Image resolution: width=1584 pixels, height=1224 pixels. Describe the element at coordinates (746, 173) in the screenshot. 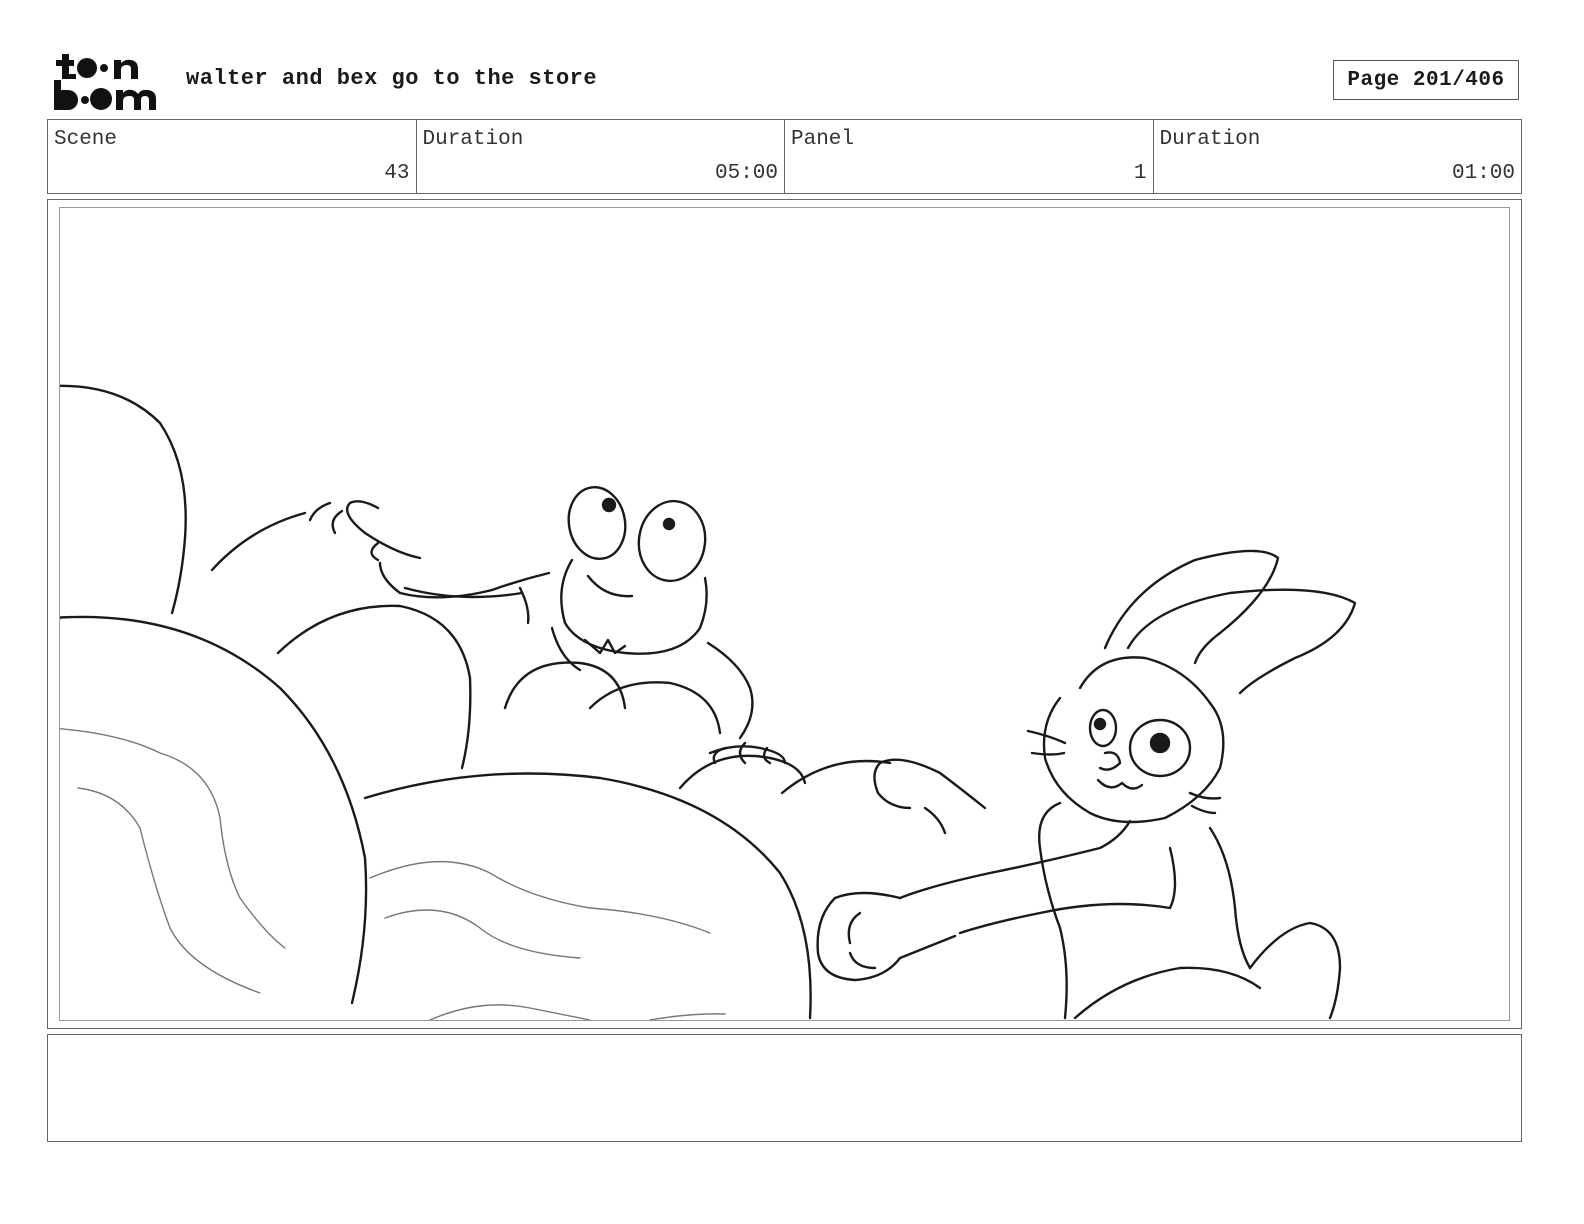

I see `scene-duration-value: 05:00` at that location.